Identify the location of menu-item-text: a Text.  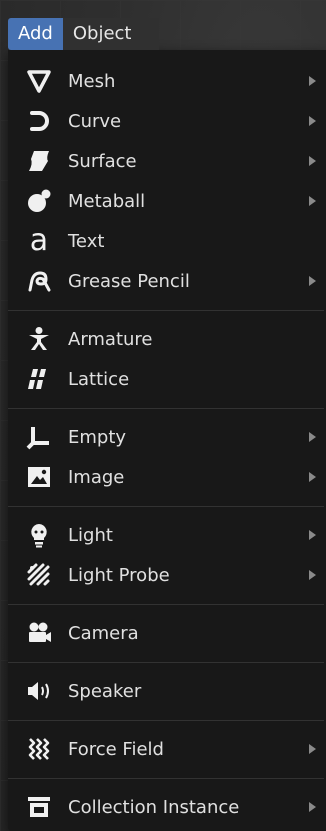
(166, 241).